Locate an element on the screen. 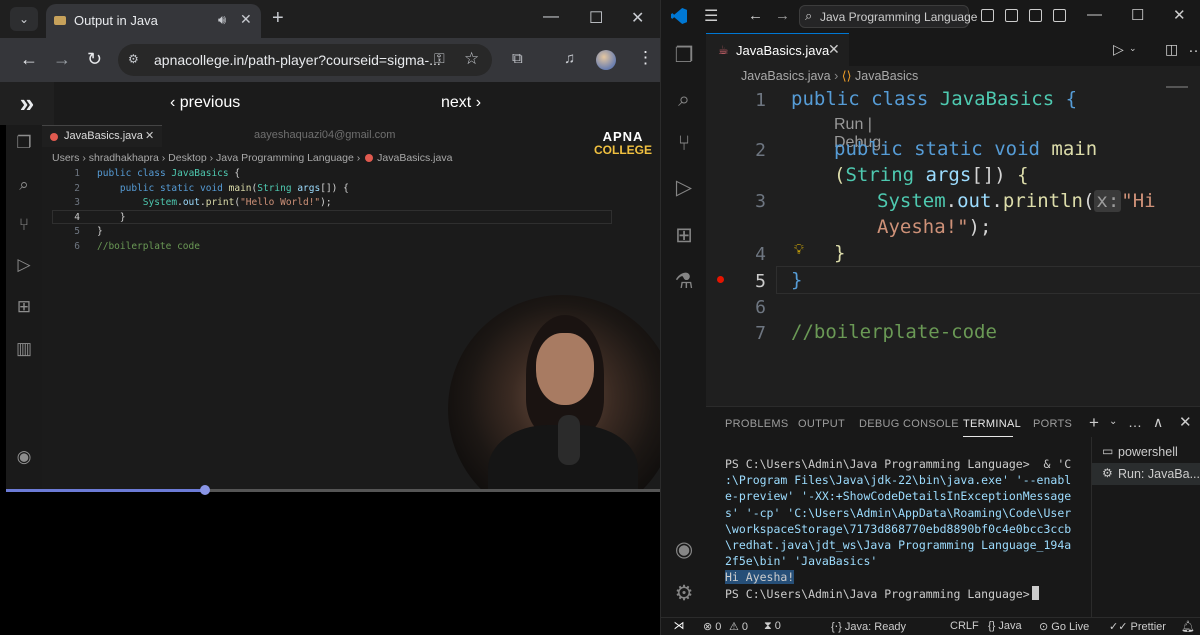 The width and height of the screenshot is (1200, 635). reload-icon: ↻ is located at coordinates (94, 59).